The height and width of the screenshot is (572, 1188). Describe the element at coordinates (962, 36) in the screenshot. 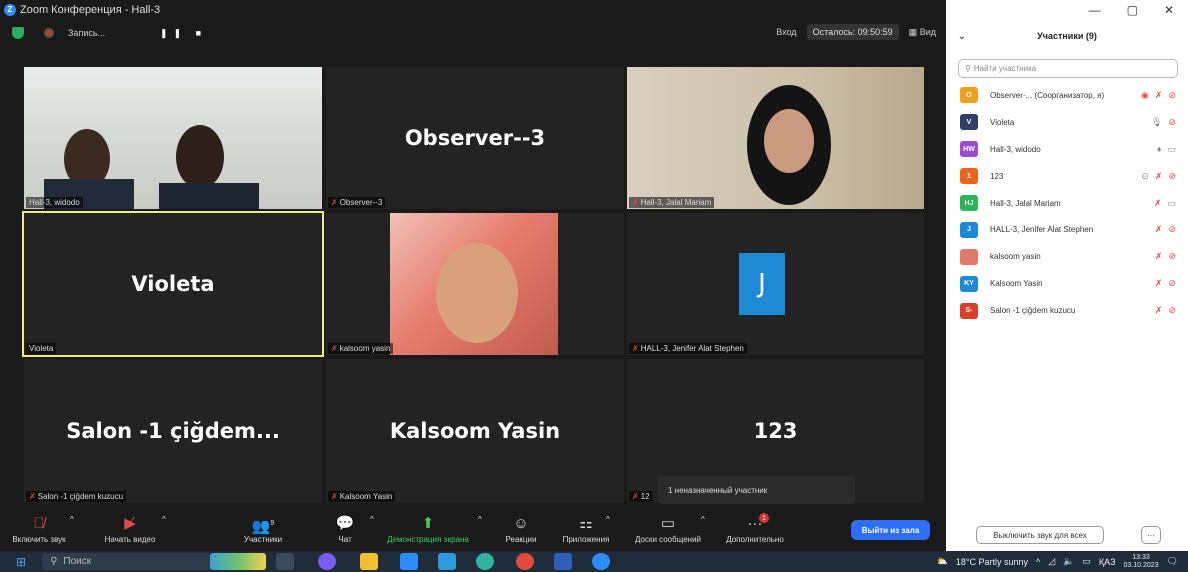

I see `chevron-down-icon: ⌄` at that location.